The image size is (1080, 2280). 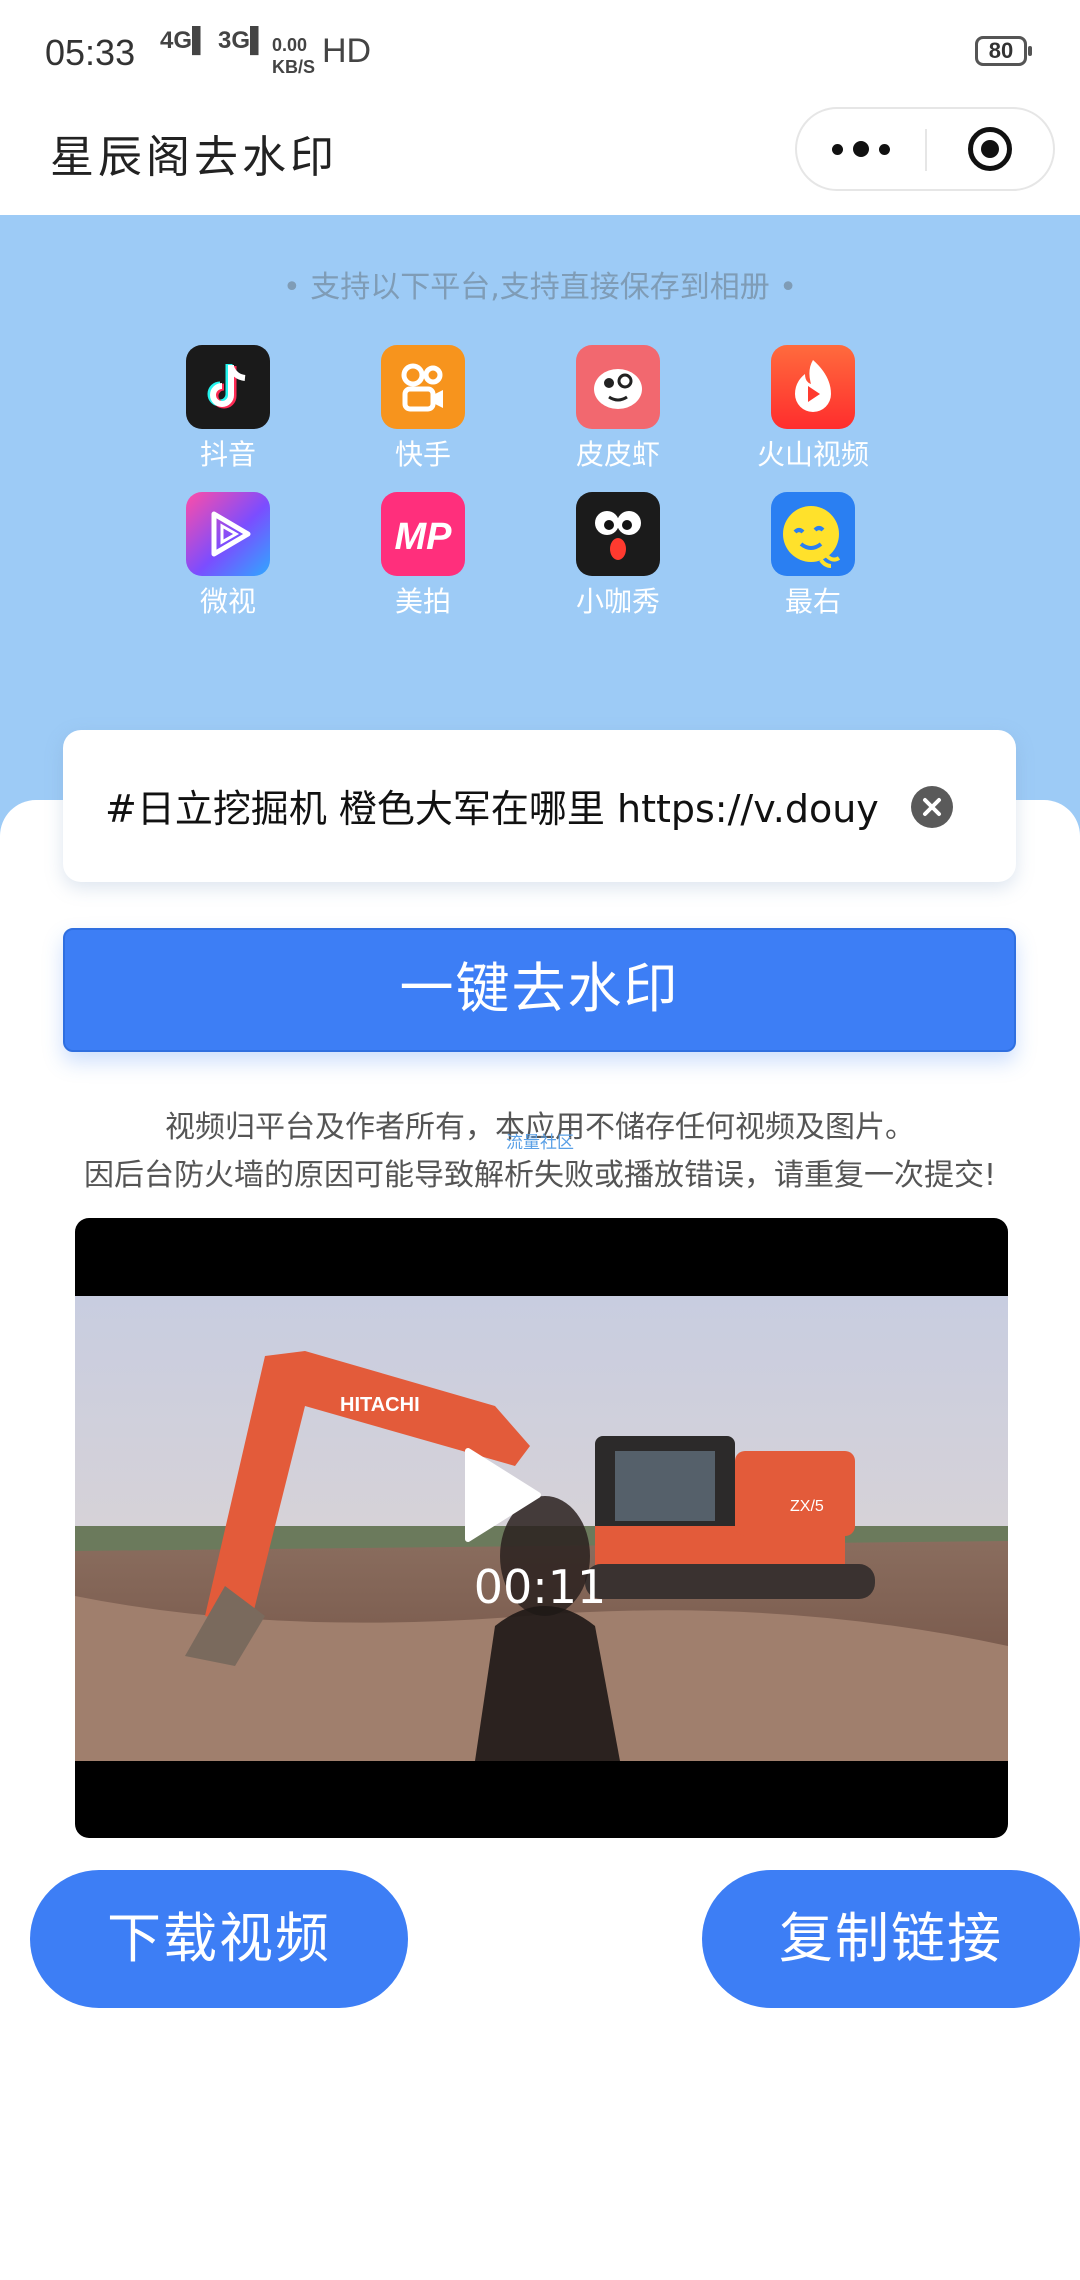 What do you see at coordinates (540, 1143) in the screenshot?
I see `video-watermark: 流量社区` at bounding box center [540, 1143].